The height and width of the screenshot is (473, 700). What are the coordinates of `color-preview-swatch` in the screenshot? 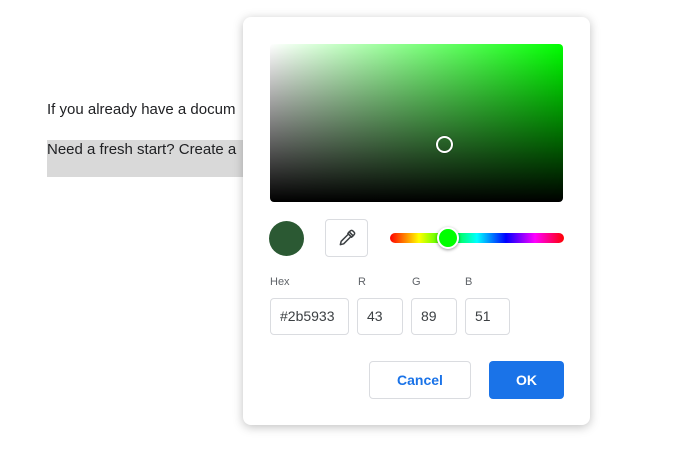 It's located at (286, 238).